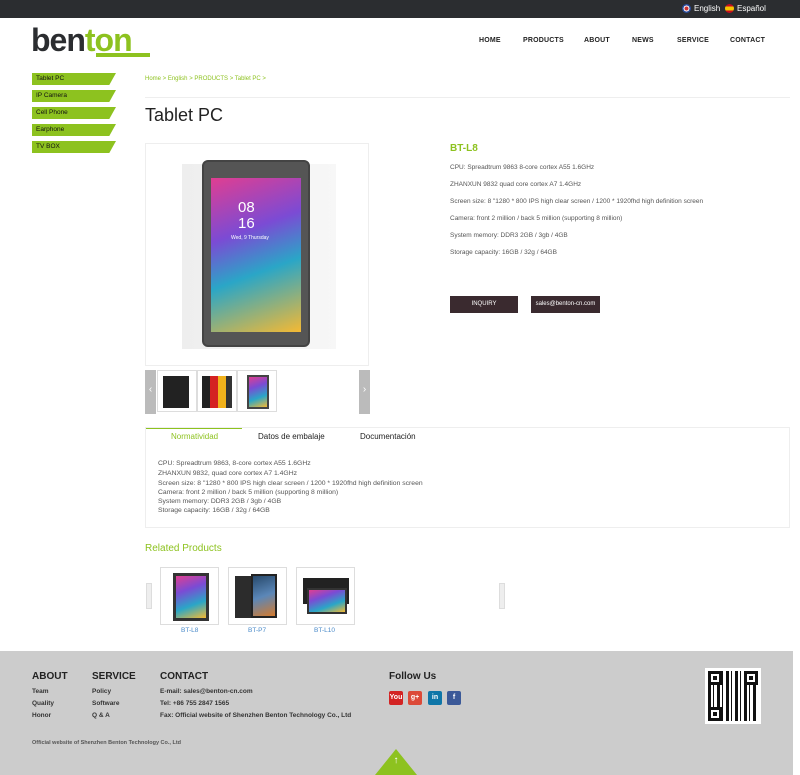  What do you see at coordinates (264, 596) in the screenshot?
I see `related-image-bt-p7-front` at bounding box center [264, 596].